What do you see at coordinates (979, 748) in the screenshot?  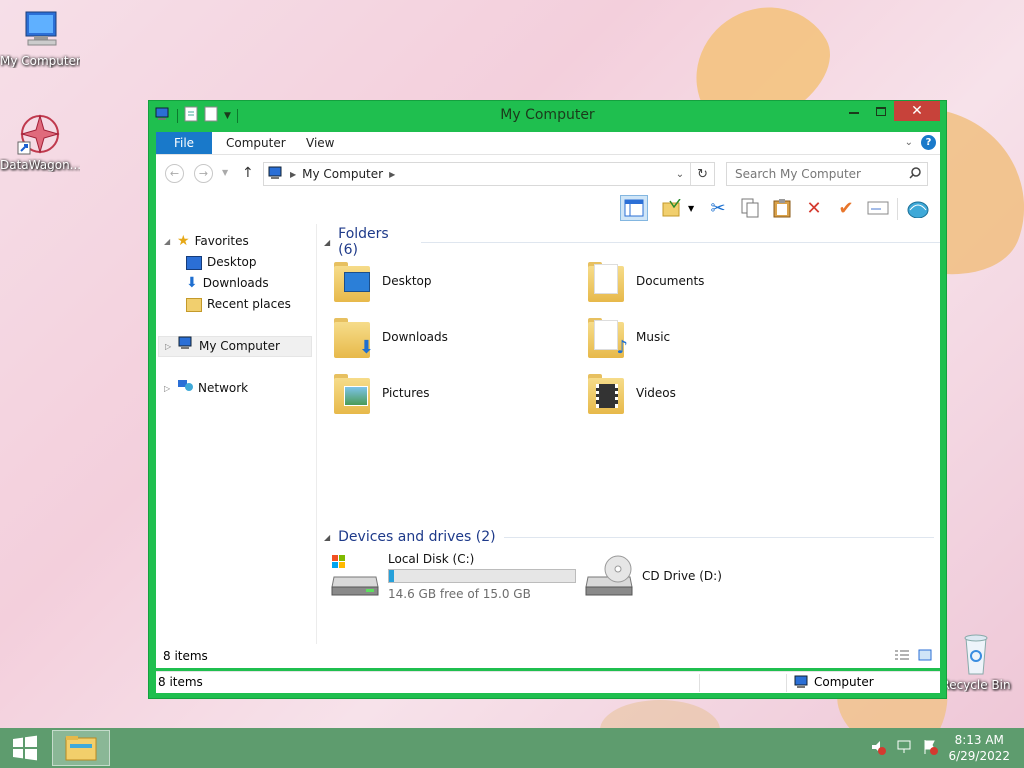 I see `clock: 8:13 AM 6/29/2022` at bounding box center [979, 748].